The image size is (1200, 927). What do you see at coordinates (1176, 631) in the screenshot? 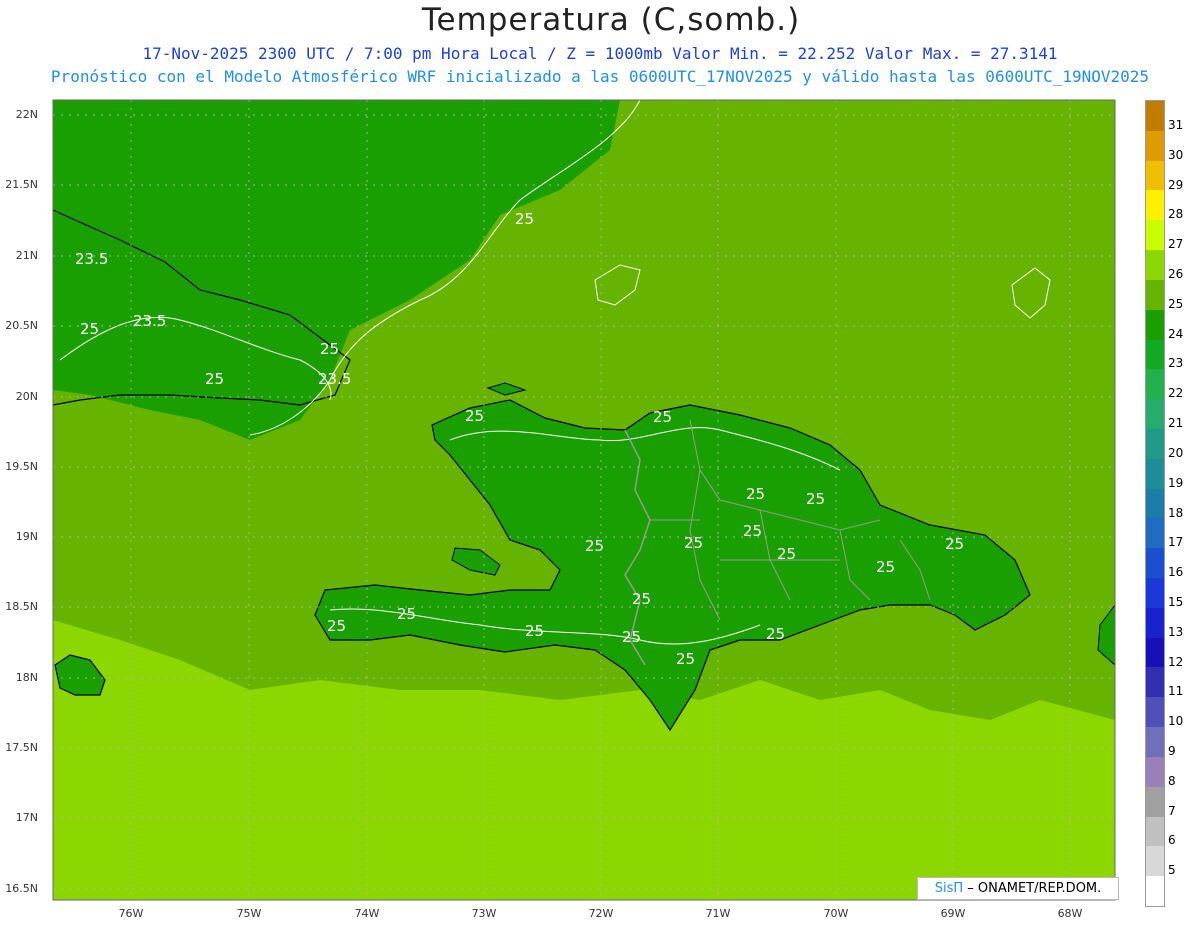
I see `colorbar-label: 13` at bounding box center [1176, 631].